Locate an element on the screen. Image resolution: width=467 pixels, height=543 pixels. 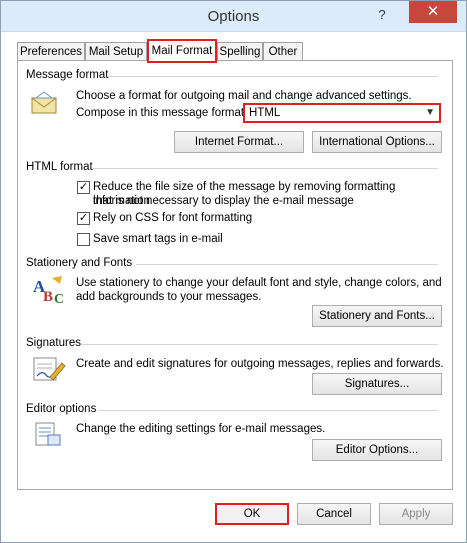
compose-format-label: Compose in this message format: is located at coordinates (162, 113).